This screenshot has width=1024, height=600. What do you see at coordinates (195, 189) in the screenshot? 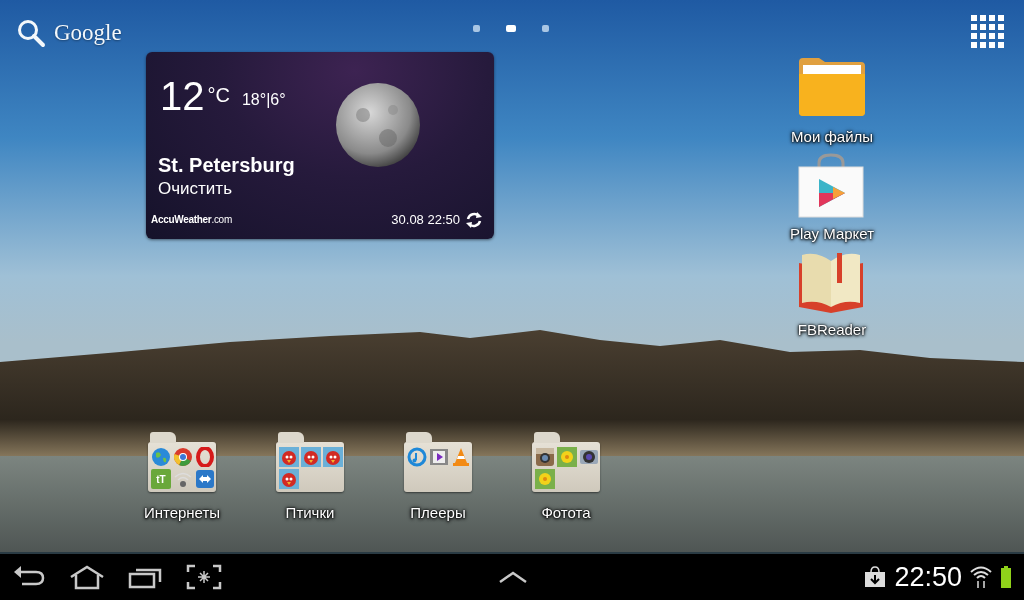
I see `weather-condition: Очистить` at bounding box center [195, 189].